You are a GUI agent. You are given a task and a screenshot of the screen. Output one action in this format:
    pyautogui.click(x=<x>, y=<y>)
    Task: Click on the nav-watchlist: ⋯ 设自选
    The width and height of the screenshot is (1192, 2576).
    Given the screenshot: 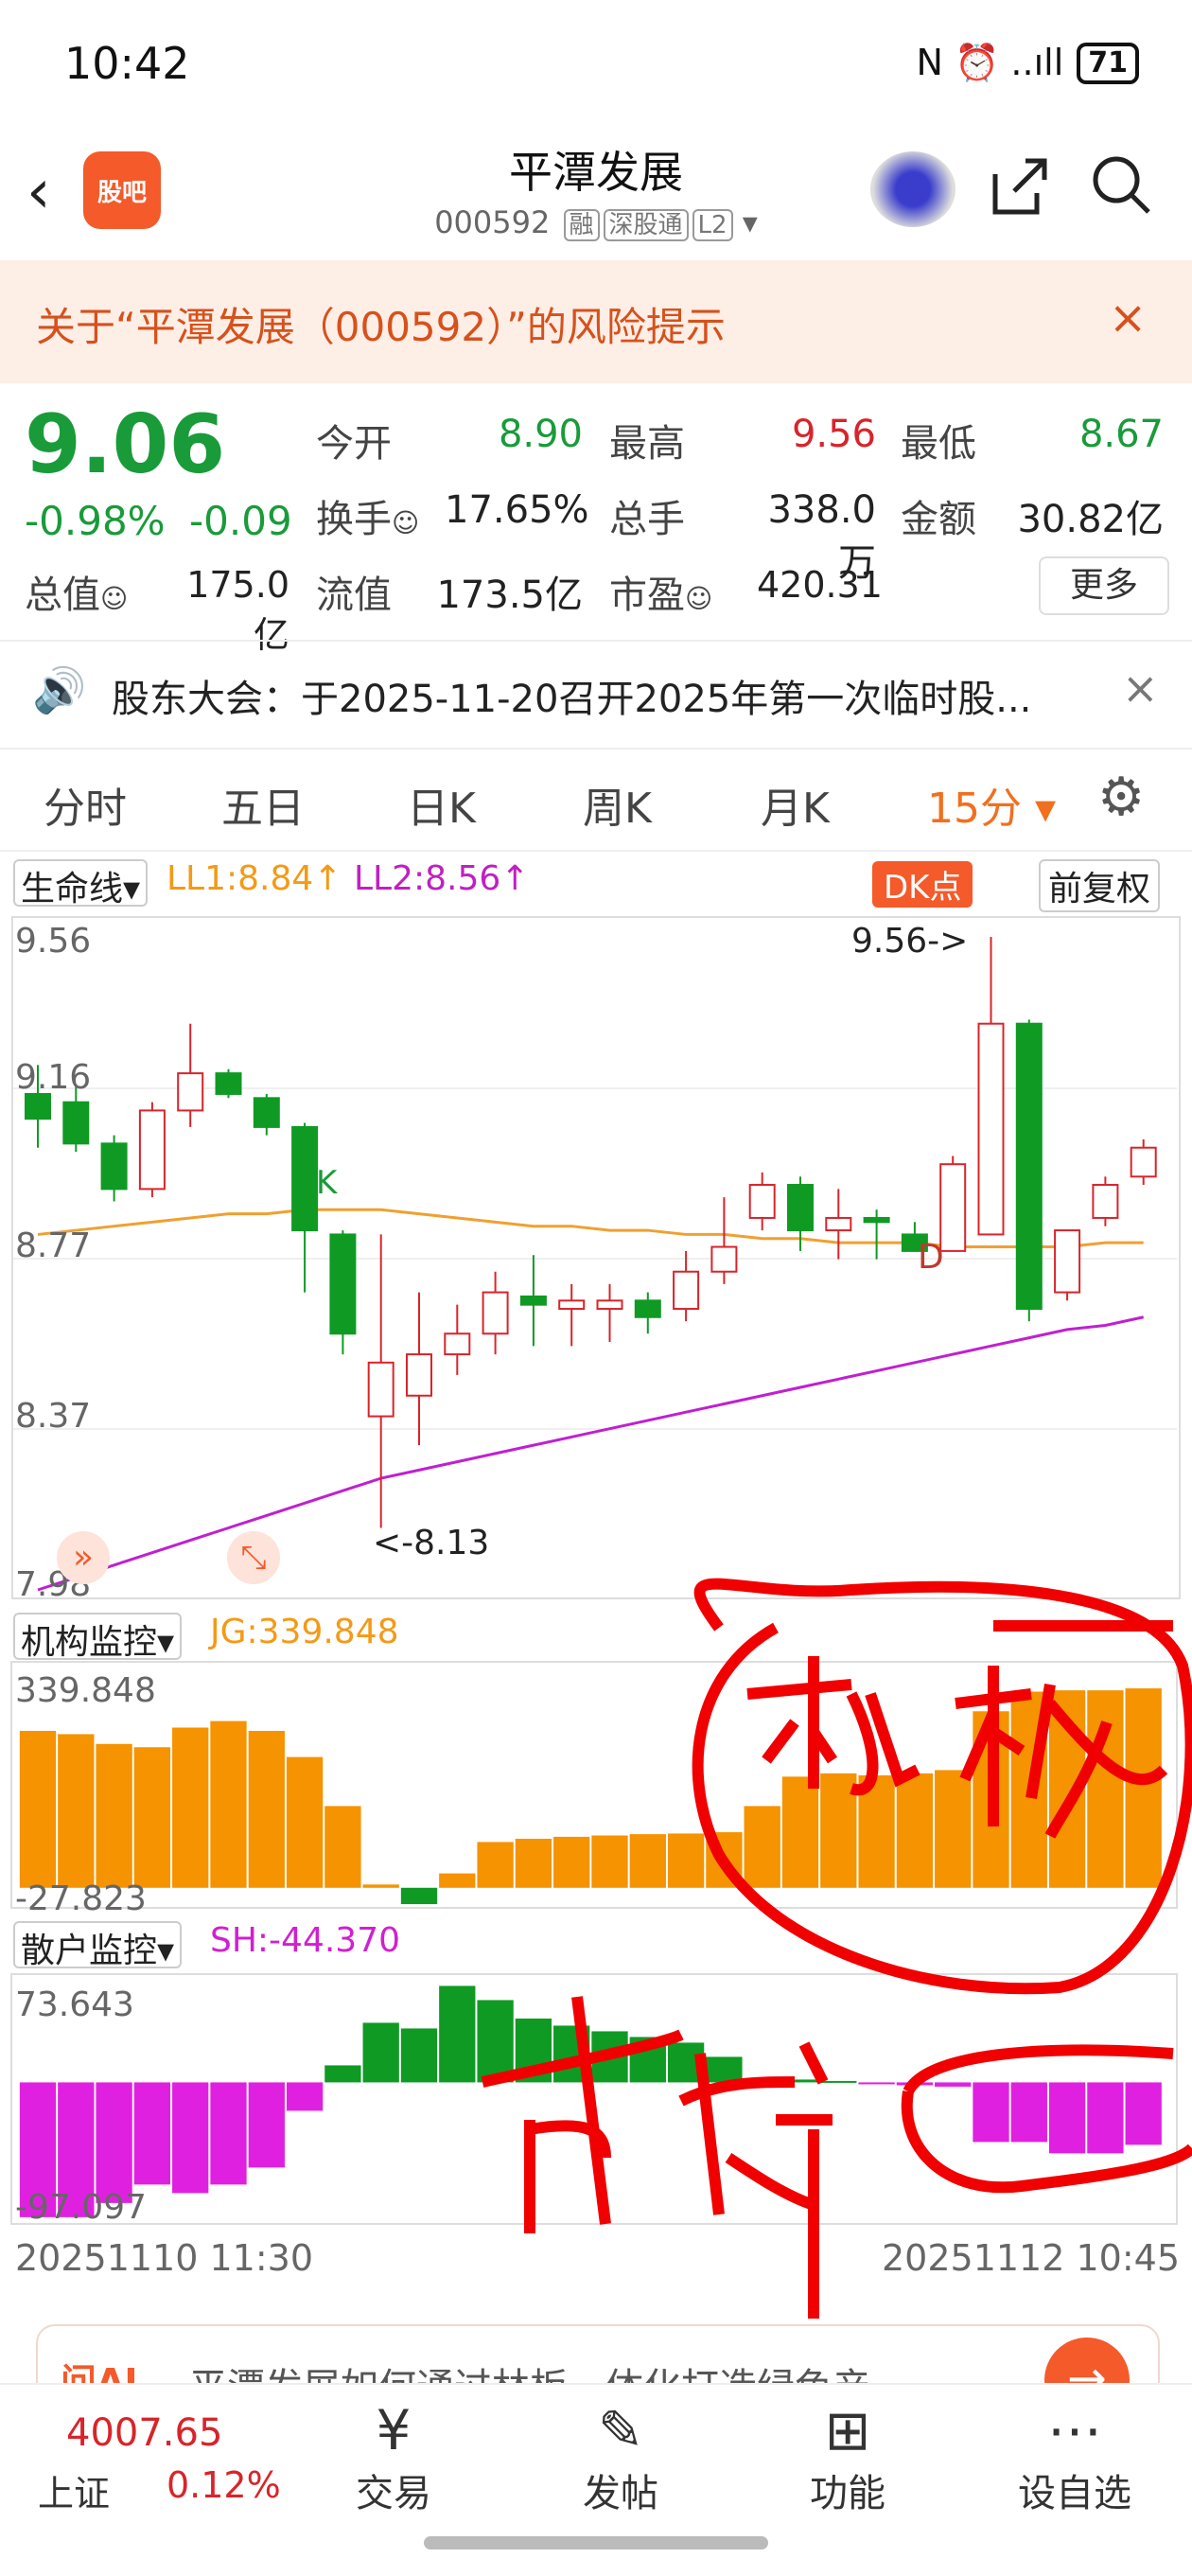 What is the action you would take?
    pyautogui.click(x=1074, y=2457)
    